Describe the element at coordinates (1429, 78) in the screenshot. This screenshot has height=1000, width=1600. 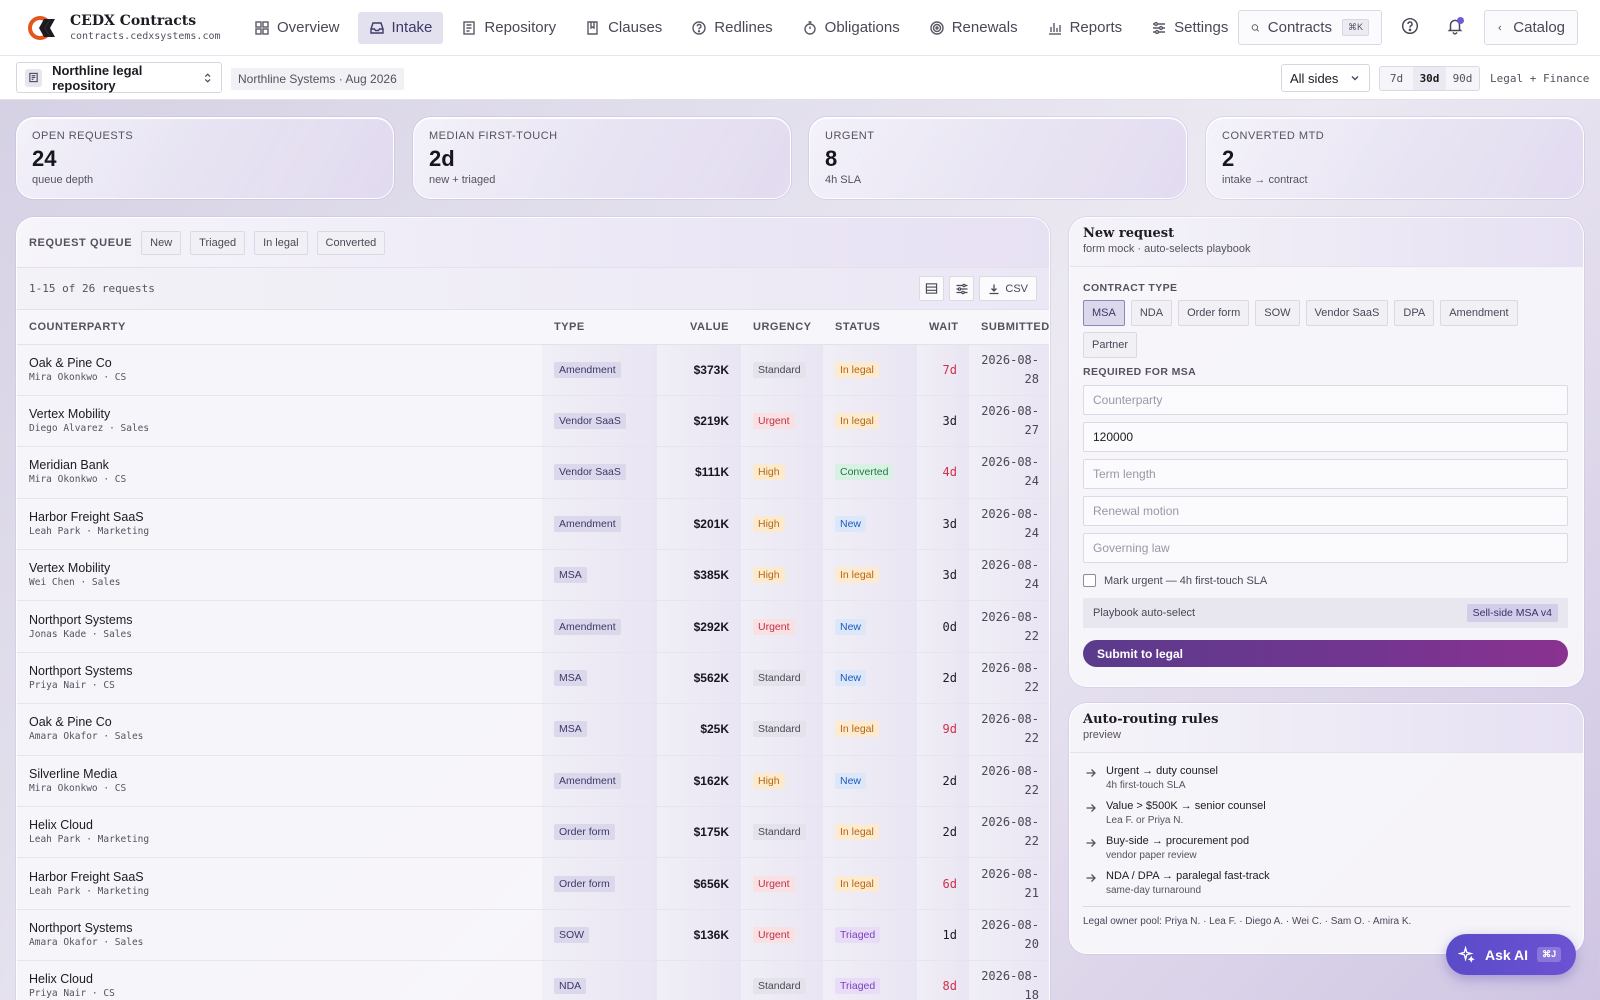
I see `range-30d-button: 30d` at that location.